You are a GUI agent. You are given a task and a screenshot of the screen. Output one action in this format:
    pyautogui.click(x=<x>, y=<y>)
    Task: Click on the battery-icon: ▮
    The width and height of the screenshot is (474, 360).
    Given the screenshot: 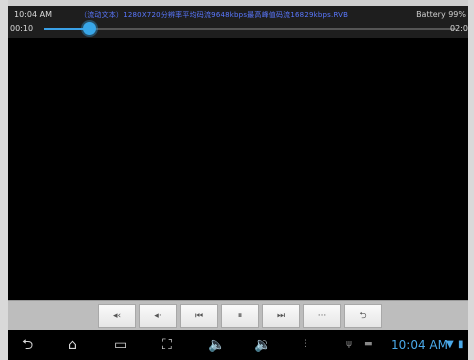 What is the action you would take?
    pyautogui.click(x=461, y=344)
    